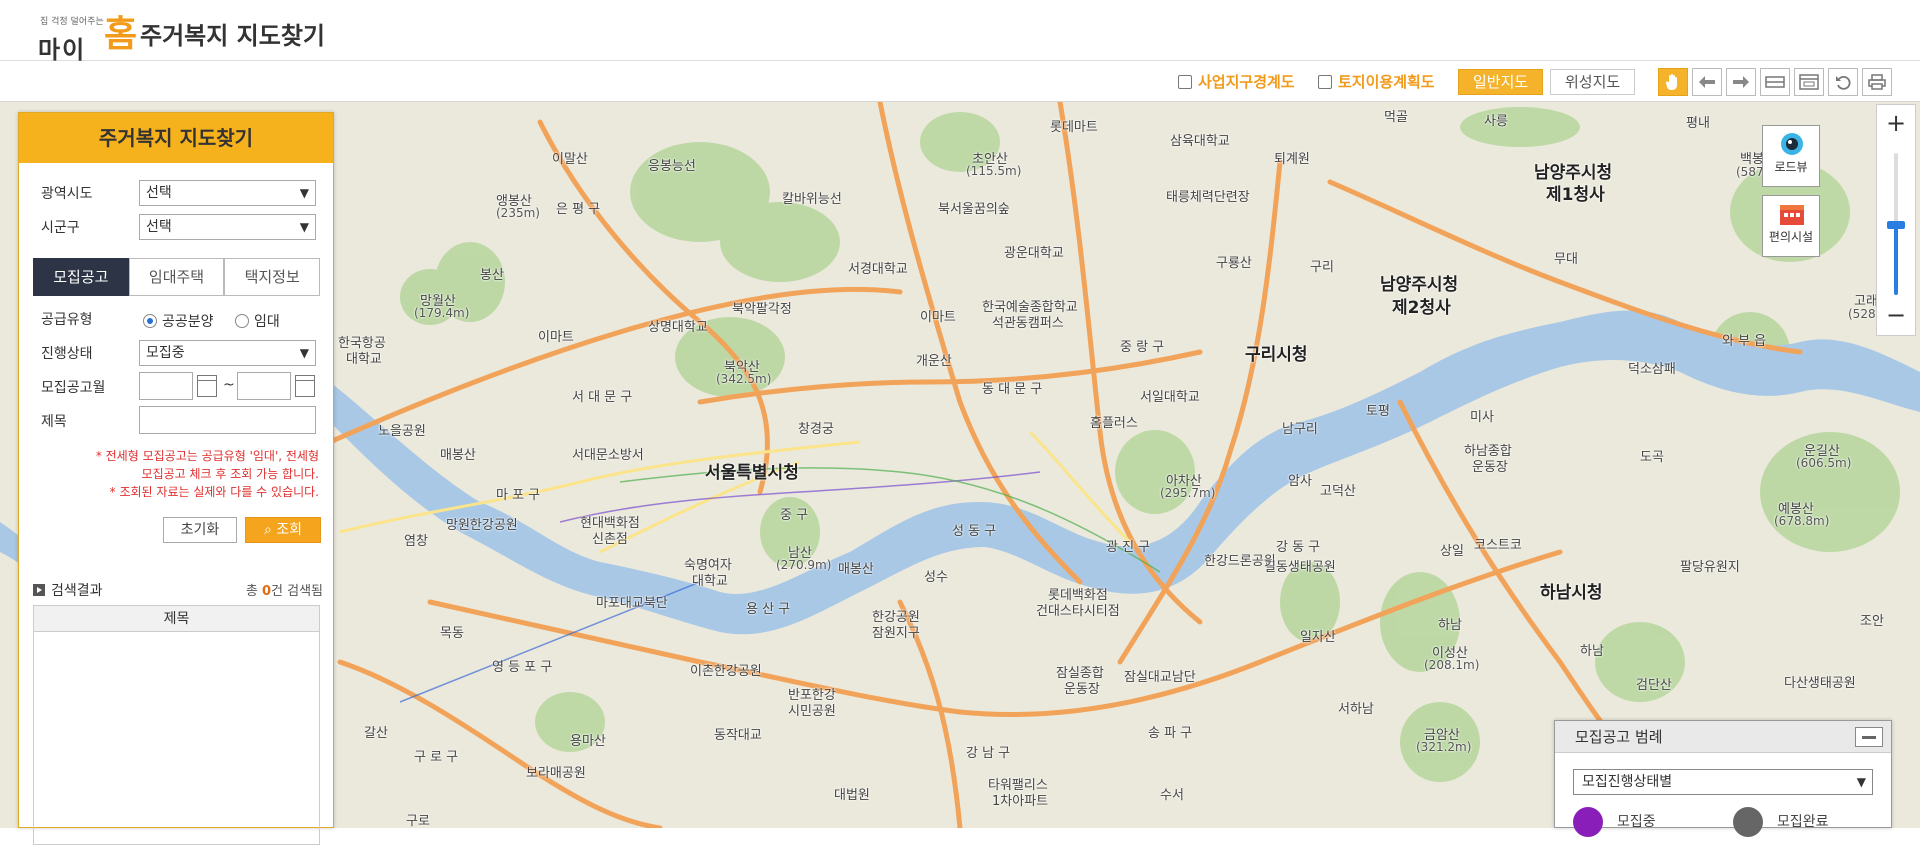 This screenshot has width=1920, height=845. I want to click on reset-button: 초기화, so click(200, 530).